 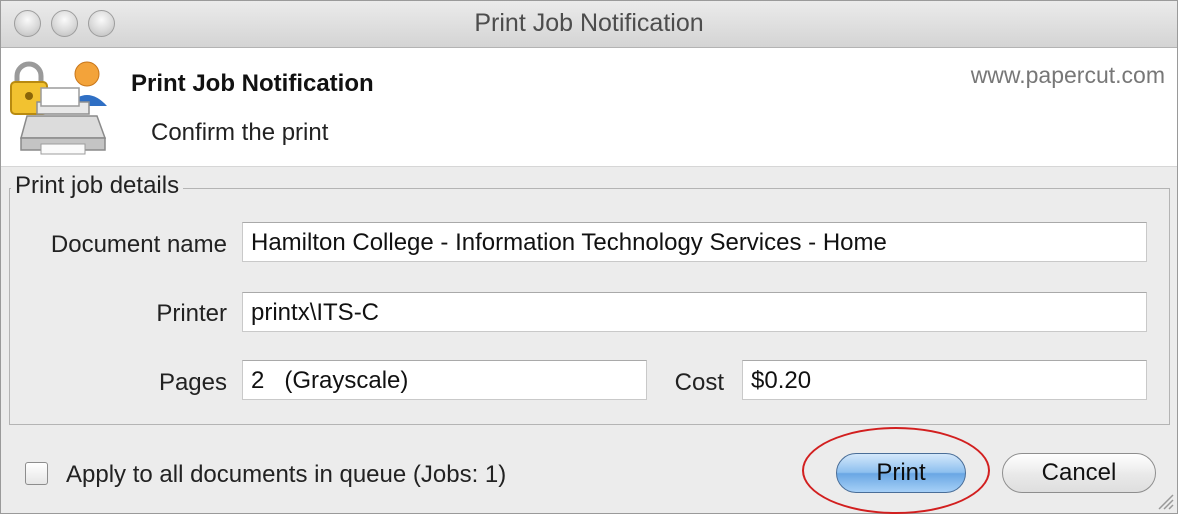 I want to click on resize-grip-icon, so click(x=1164, y=500).